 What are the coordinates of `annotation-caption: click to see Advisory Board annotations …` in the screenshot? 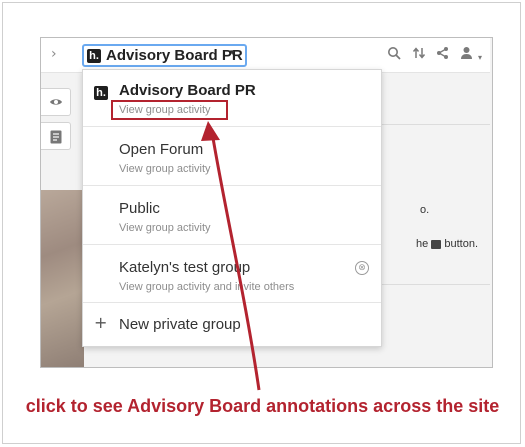 It's located at (262, 406).